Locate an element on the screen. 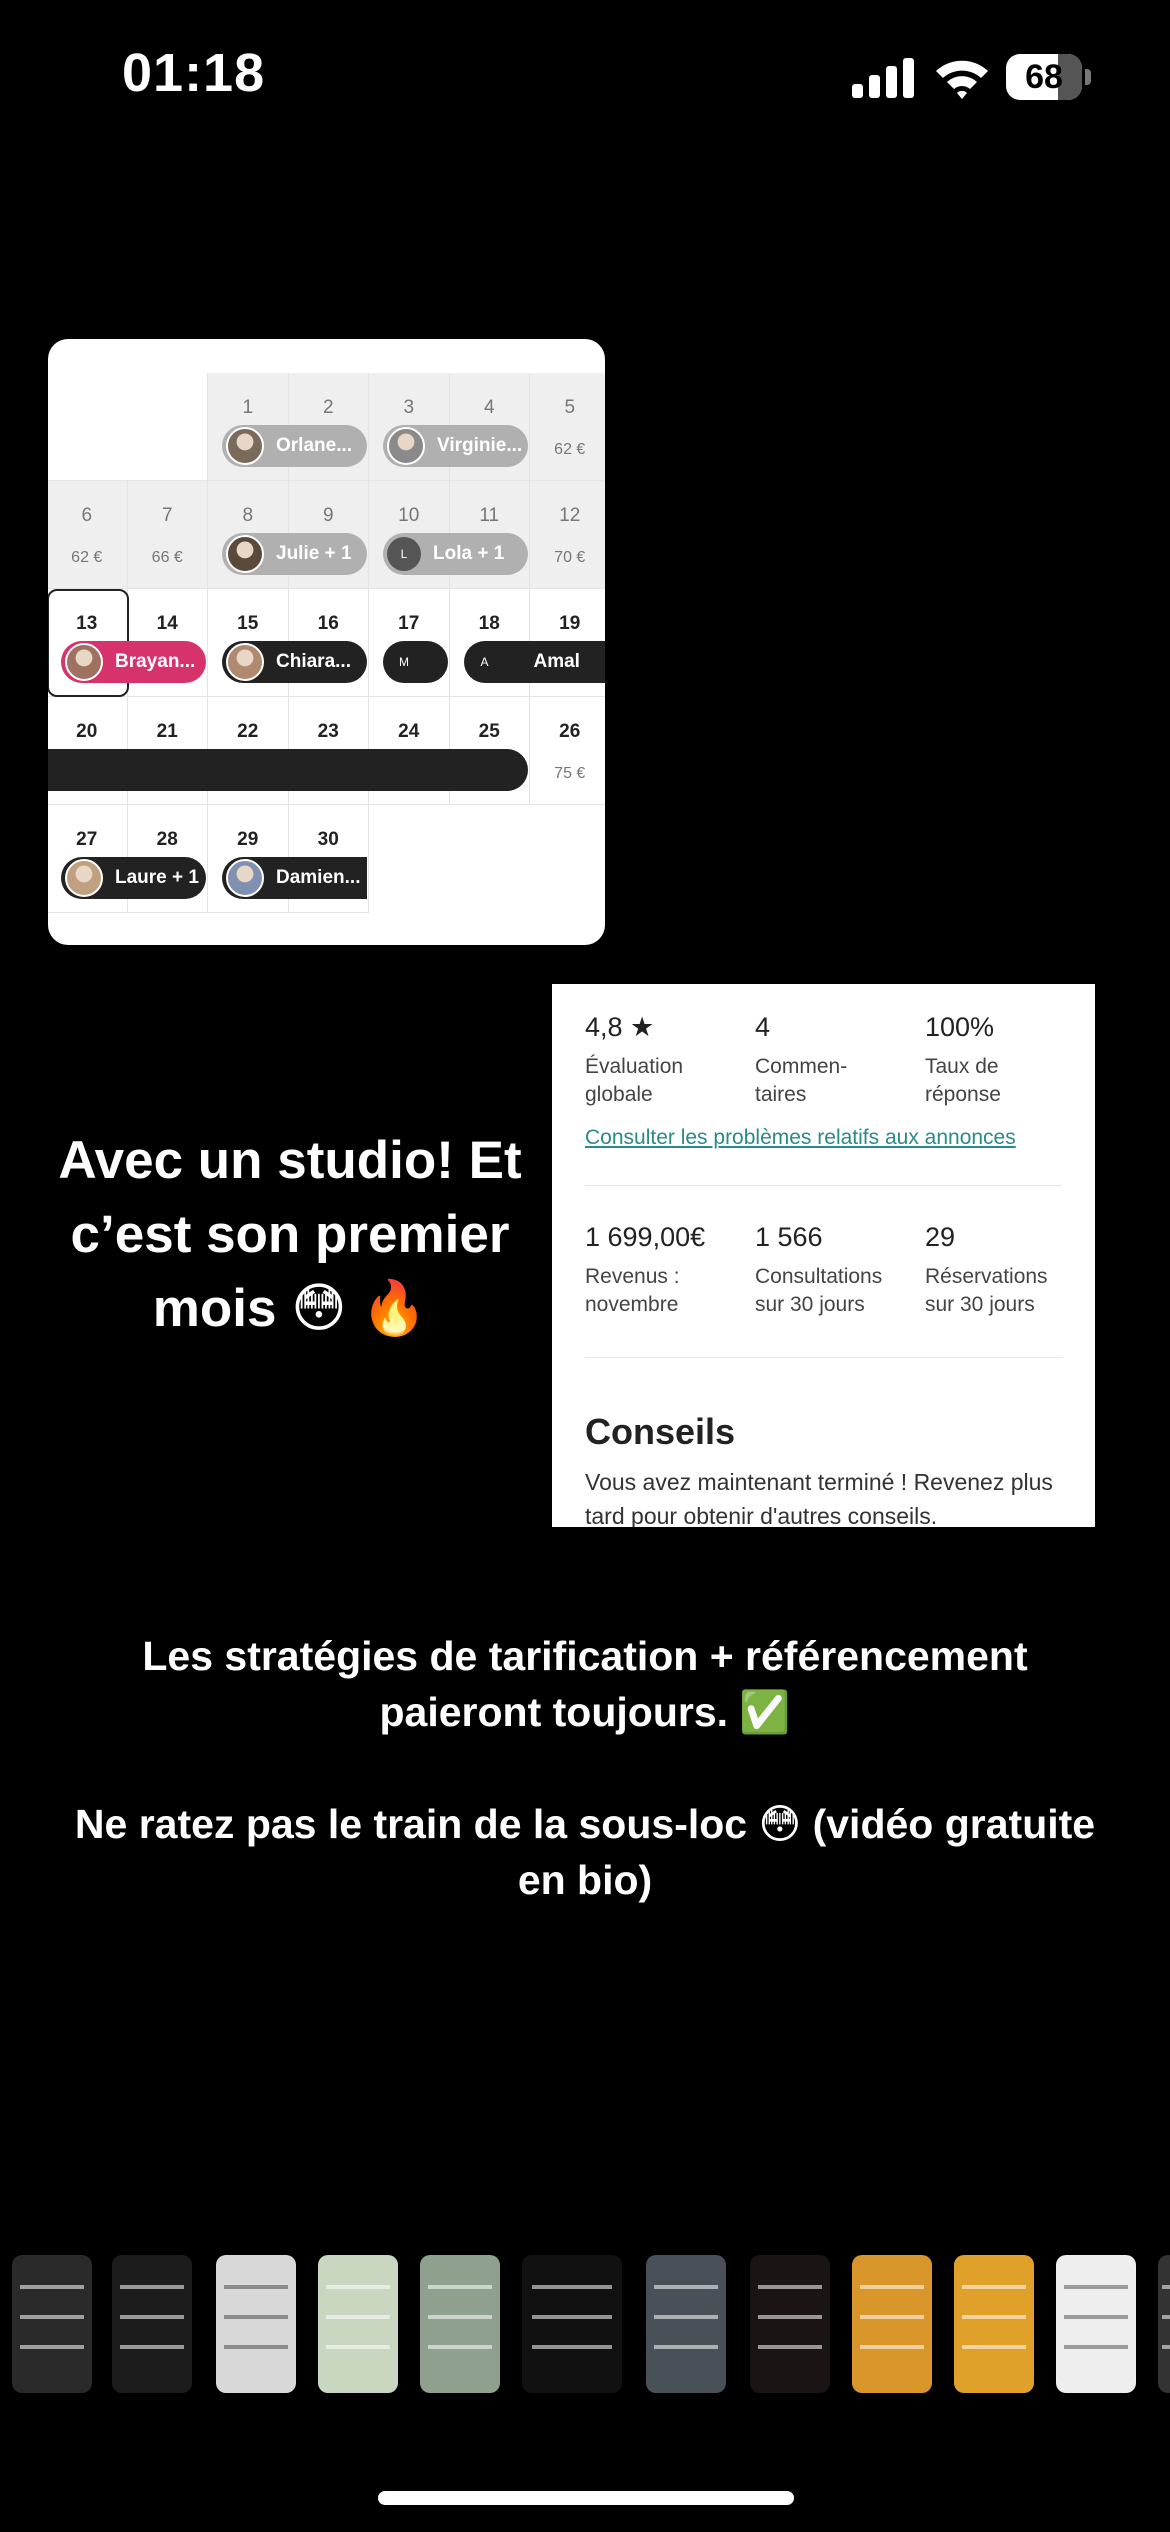 This screenshot has height=2532, width=1170. day-number: 25 is located at coordinates (489, 731).